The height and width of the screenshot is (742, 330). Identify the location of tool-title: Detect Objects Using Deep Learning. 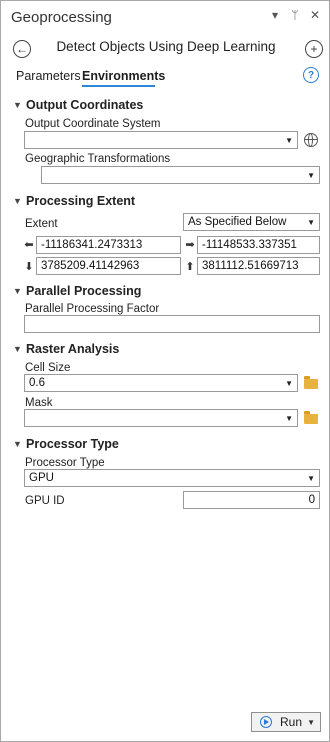
(166, 46).